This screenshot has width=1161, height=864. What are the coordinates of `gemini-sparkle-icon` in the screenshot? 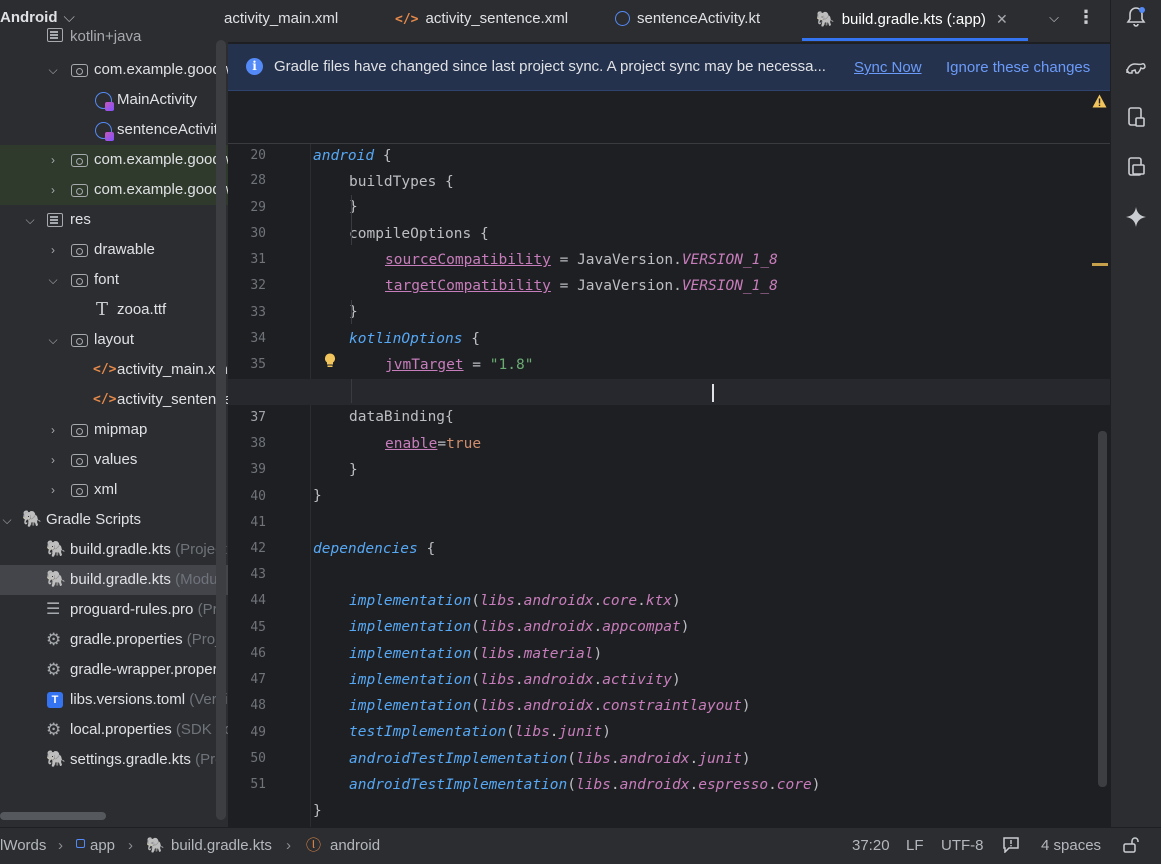 It's located at (1136, 217).